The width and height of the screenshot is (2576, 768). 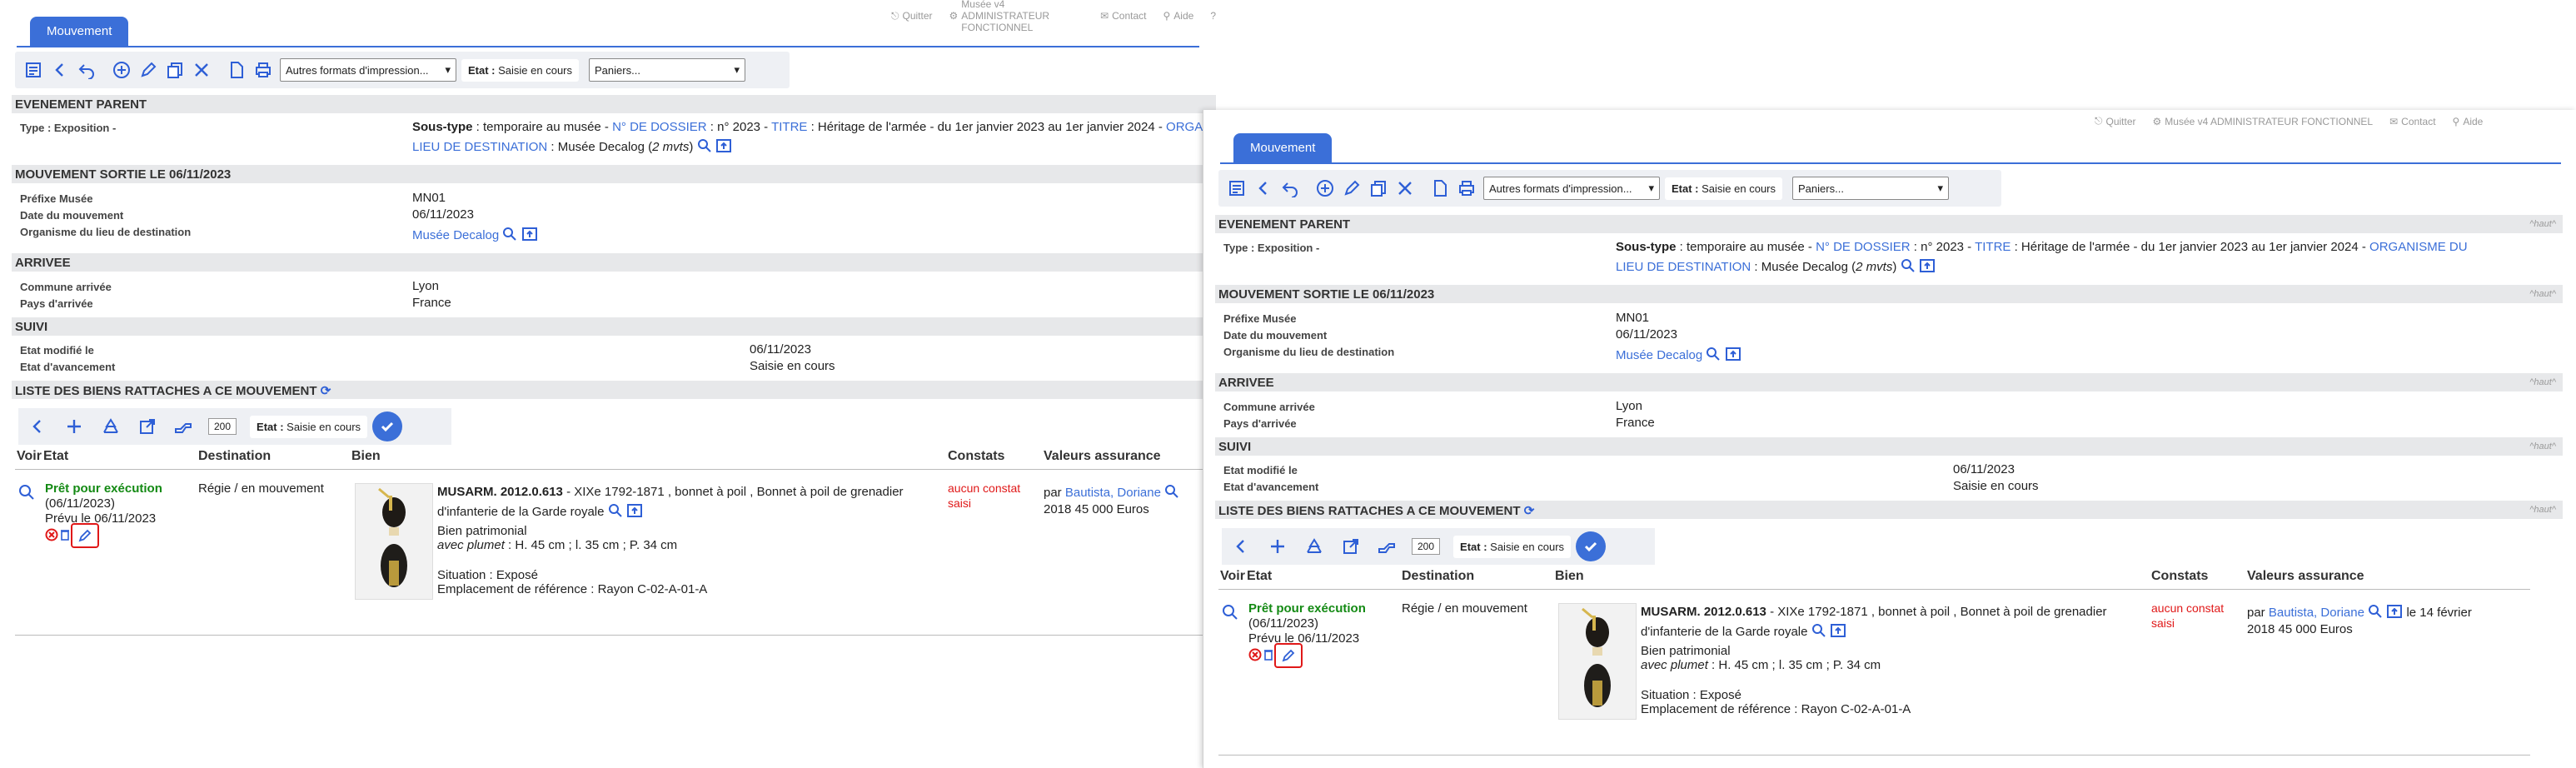 What do you see at coordinates (431, 303) in the screenshot?
I see `pays-value: France` at bounding box center [431, 303].